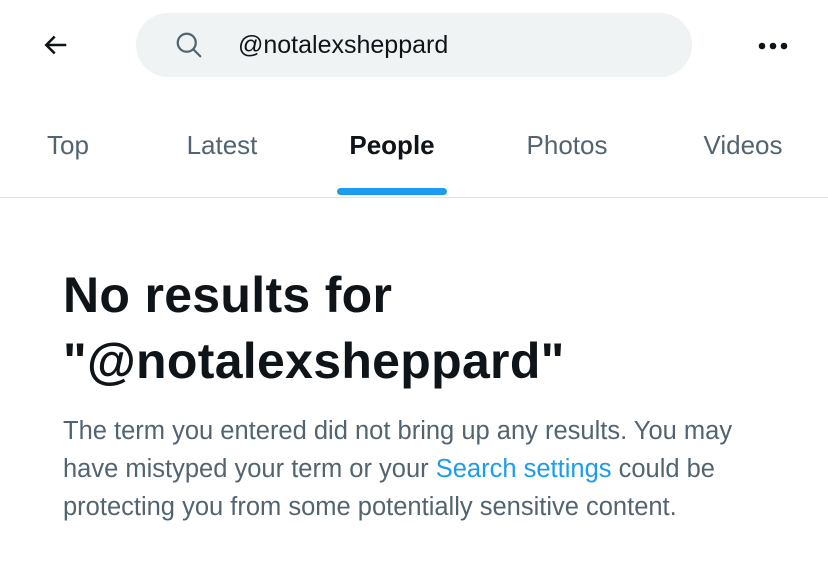 The image size is (828, 579). What do you see at coordinates (189, 45) in the screenshot?
I see `search-icon` at bounding box center [189, 45].